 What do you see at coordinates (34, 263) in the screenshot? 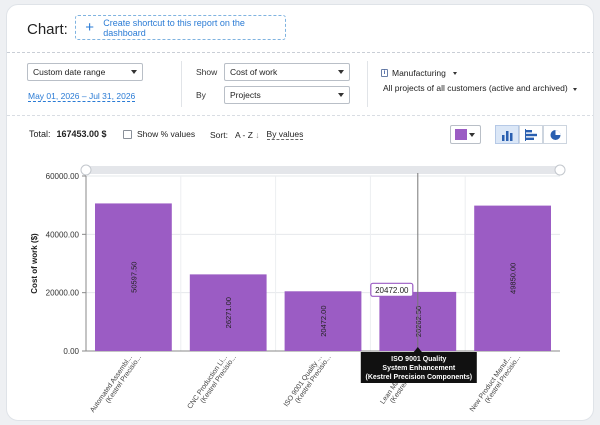
I see `y-axis-title: Cost of work ($)` at bounding box center [34, 263].